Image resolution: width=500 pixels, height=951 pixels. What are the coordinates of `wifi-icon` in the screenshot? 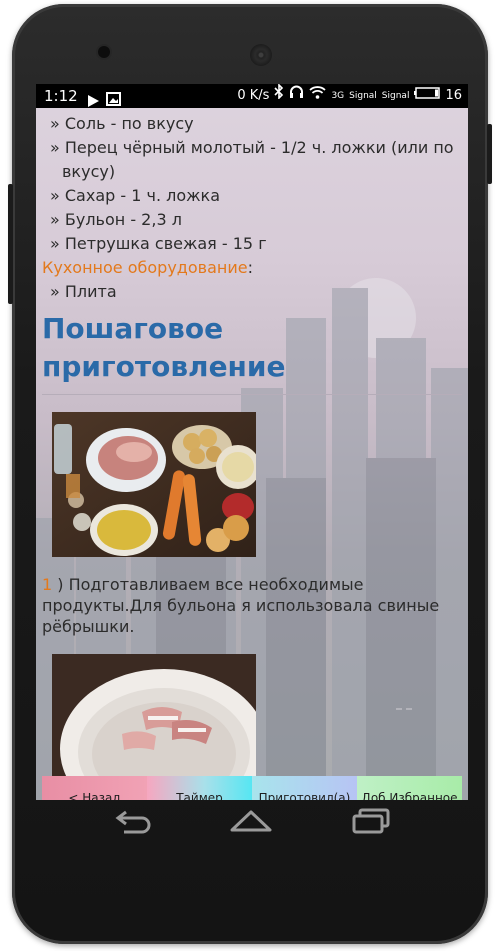 It's located at (318, 96).